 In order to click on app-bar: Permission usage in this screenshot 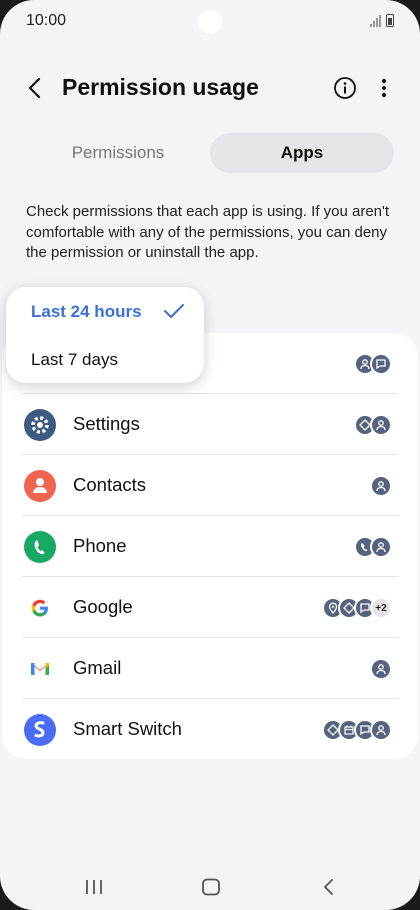, I will do `click(210, 88)`.